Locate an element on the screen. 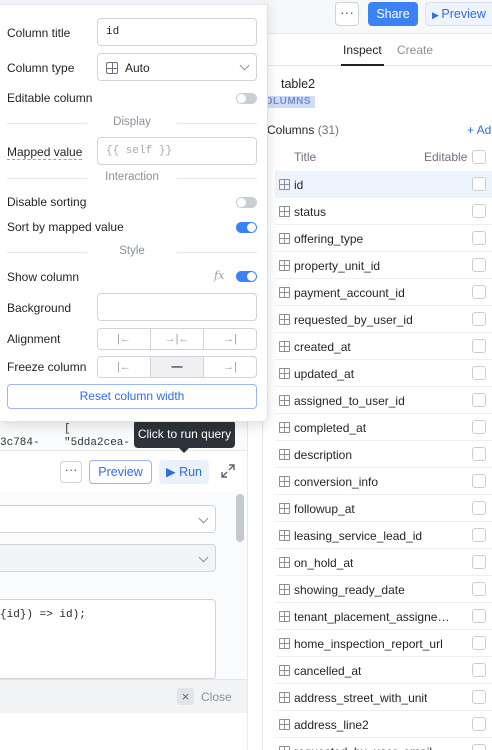  background-input is located at coordinates (177, 307).